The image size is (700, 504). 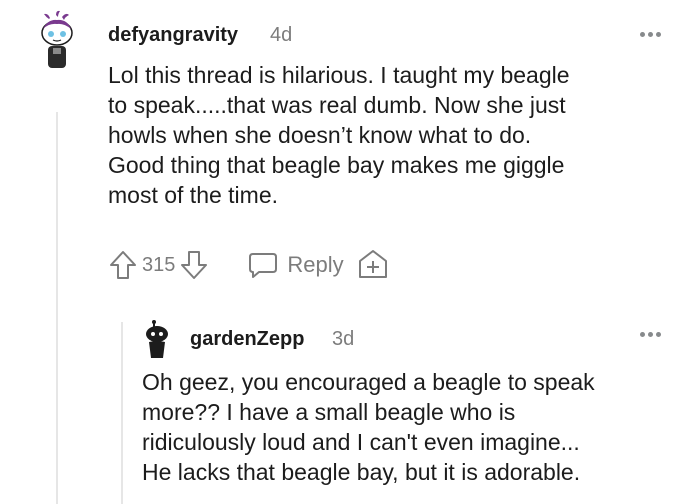 What do you see at coordinates (123, 265) in the screenshot?
I see `upvote-icon` at bounding box center [123, 265].